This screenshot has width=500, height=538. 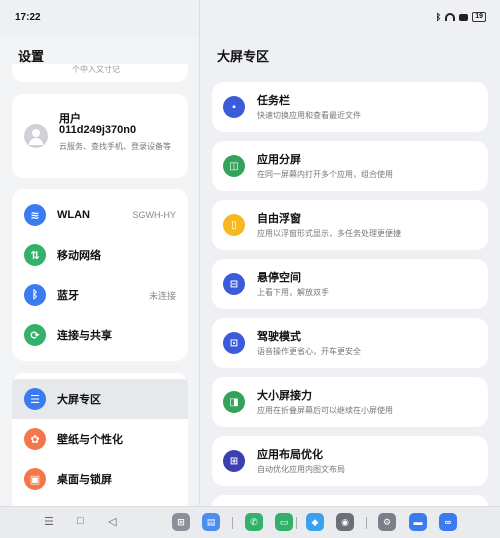 What do you see at coordinates (112, 521) in the screenshot?
I see `back-nav-icon: ◁` at bounding box center [112, 521].